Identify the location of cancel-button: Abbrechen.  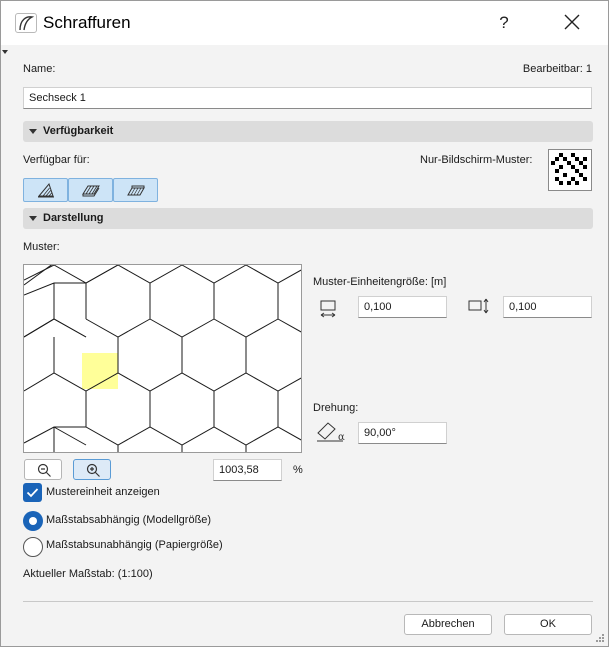
(448, 624).